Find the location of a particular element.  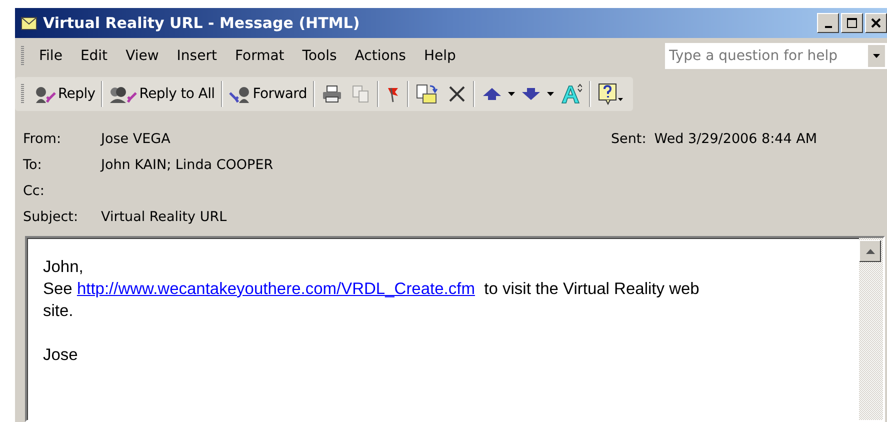

minimize-icon is located at coordinates (828, 27).